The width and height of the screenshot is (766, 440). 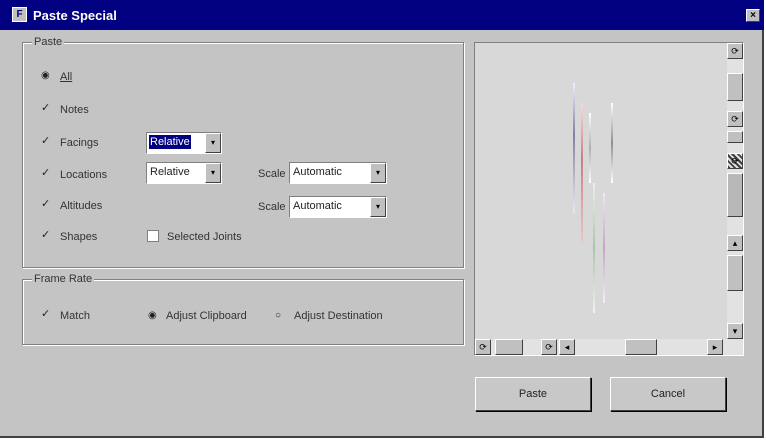 I want to click on adjust-clipboard-label: Adjust Clipboard, so click(x=206, y=316).